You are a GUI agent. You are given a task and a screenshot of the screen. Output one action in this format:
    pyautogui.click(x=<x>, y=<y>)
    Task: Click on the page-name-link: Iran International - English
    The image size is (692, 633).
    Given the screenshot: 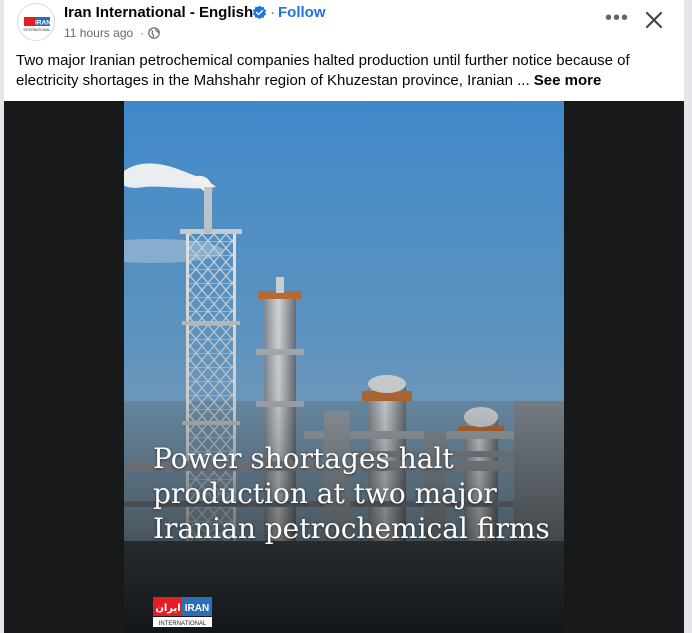 What is the action you would take?
    pyautogui.click(x=158, y=13)
    